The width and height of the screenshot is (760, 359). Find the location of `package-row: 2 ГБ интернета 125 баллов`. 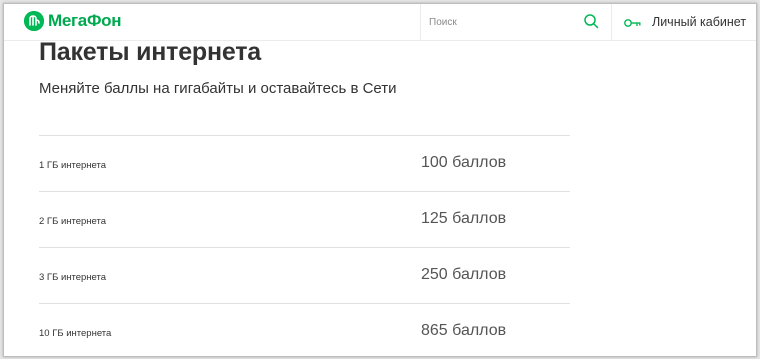

package-row: 2 ГБ интернета 125 баллов is located at coordinates (304, 219).